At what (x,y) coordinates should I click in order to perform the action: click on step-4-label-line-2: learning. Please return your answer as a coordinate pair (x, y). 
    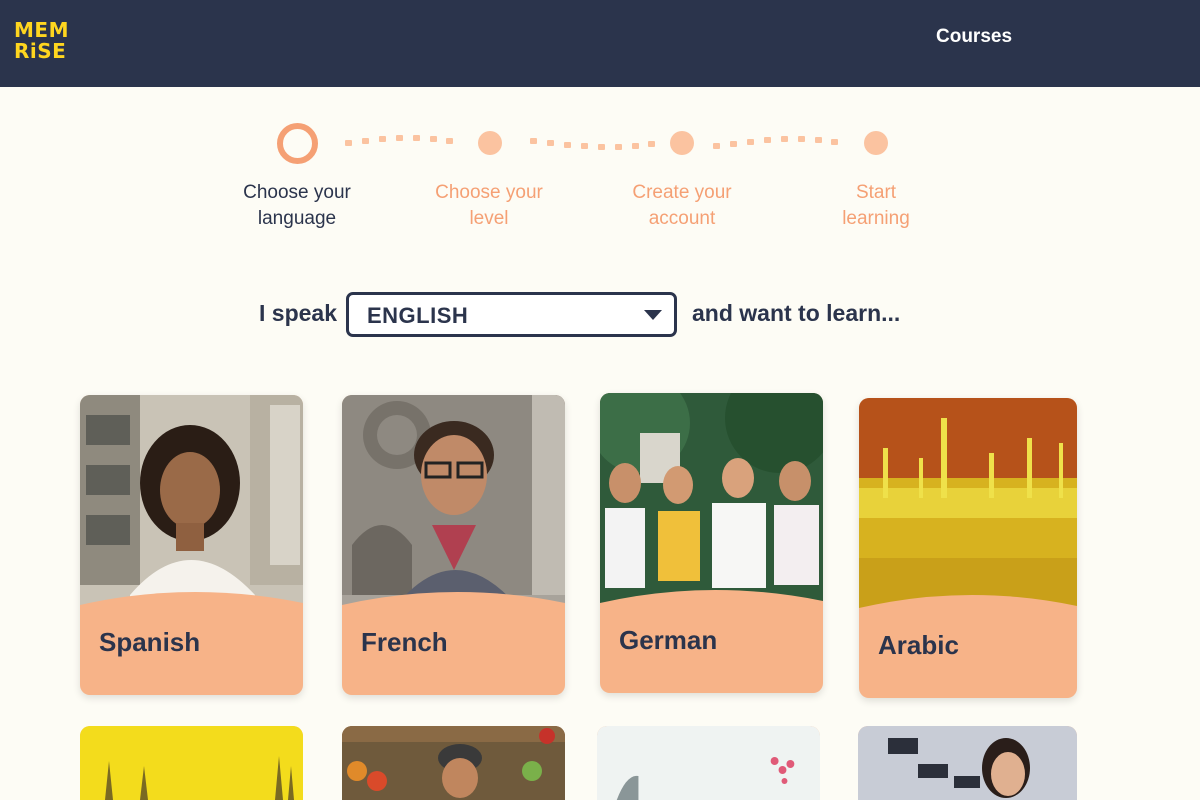
    Looking at the image, I should click on (876, 218).